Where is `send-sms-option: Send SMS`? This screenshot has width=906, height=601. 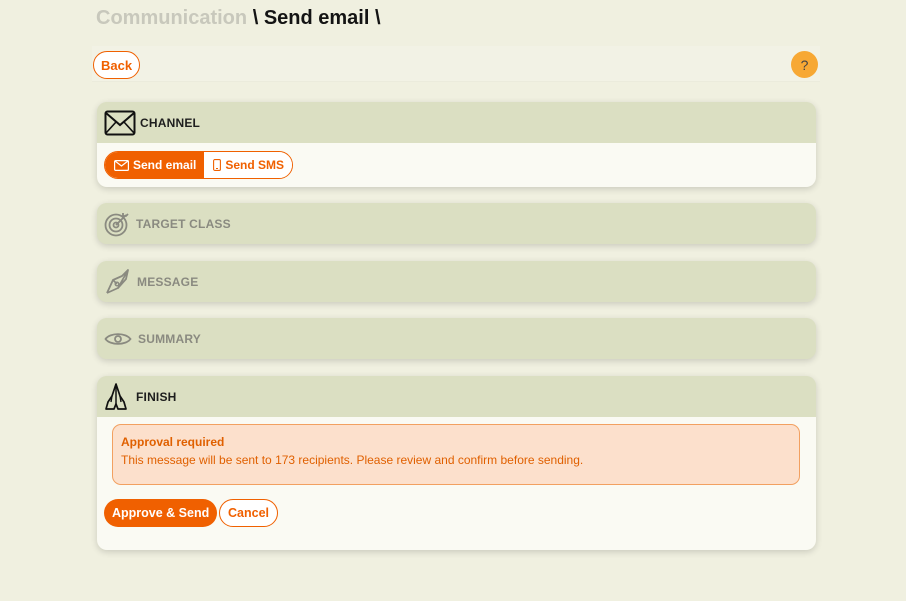 send-sms-option: Send SMS is located at coordinates (248, 165).